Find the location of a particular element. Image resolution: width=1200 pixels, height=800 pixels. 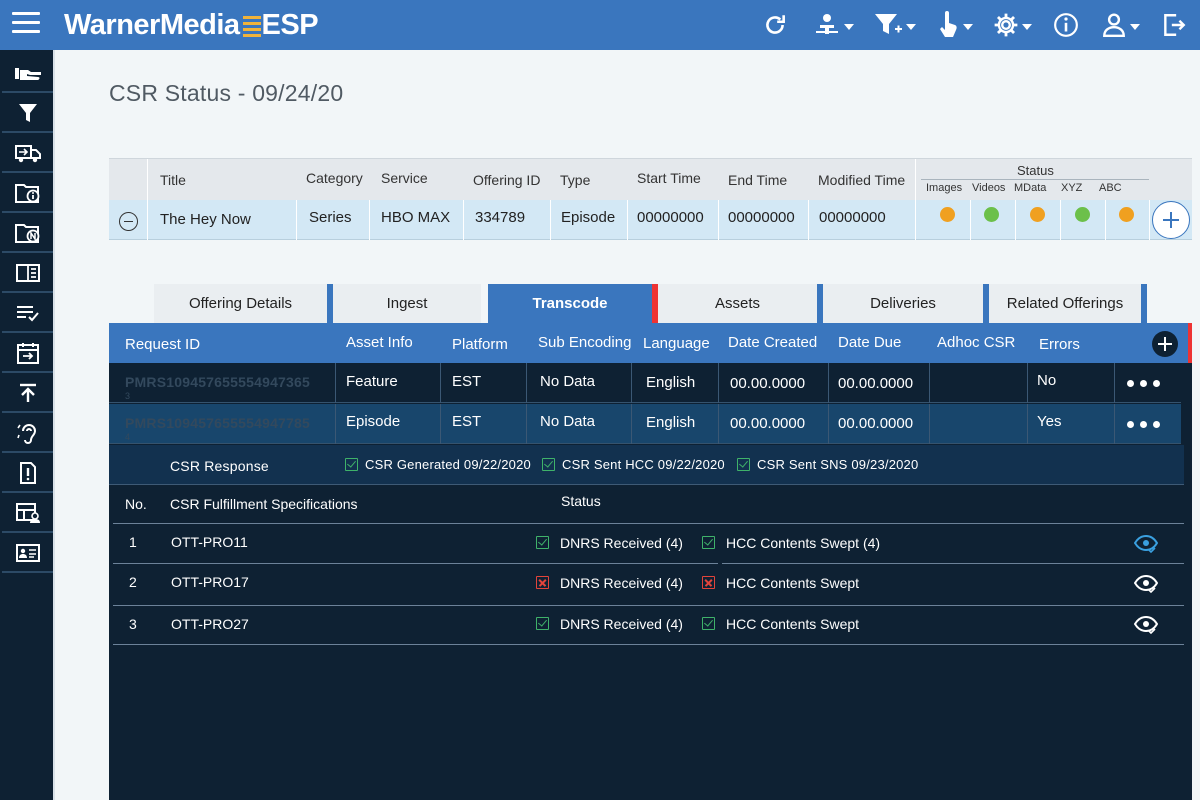

col-service: Service is located at coordinates (404, 178).